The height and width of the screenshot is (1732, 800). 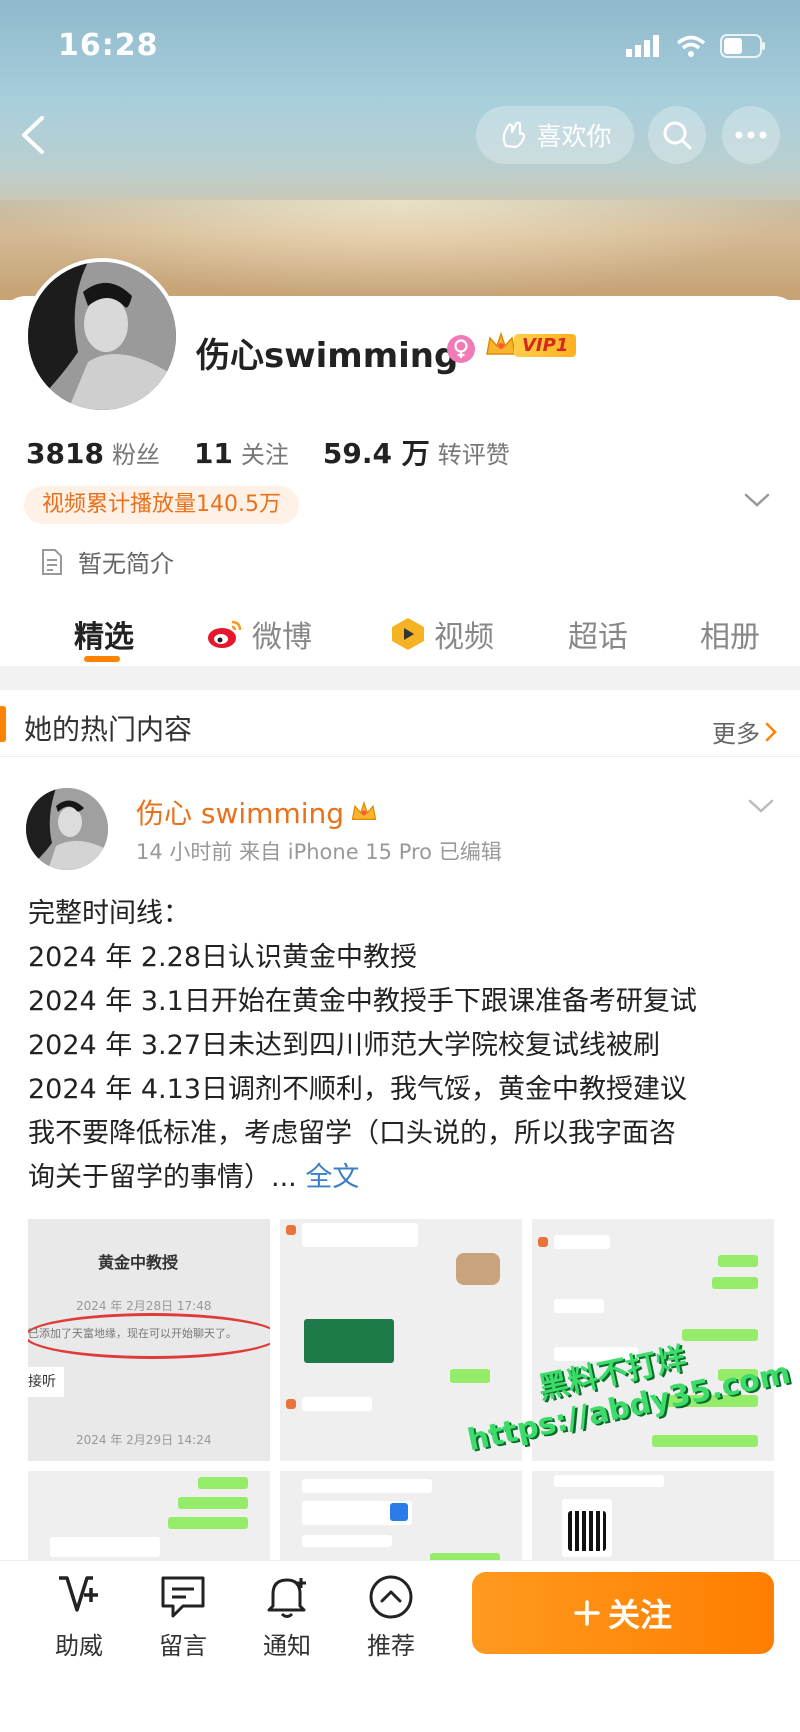 I want to click on tab-video: 视频, so click(x=442, y=634).